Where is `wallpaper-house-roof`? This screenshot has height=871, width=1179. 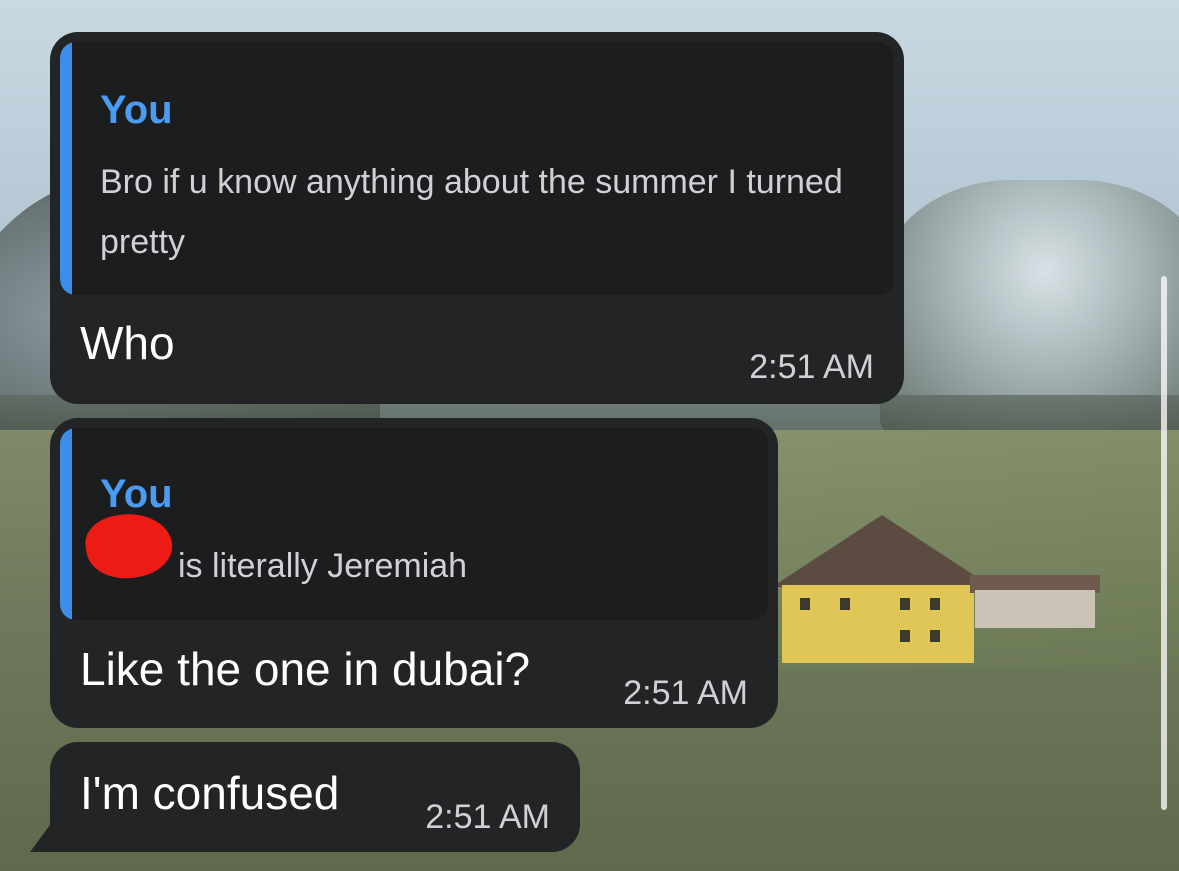 wallpaper-house-roof is located at coordinates (882, 551).